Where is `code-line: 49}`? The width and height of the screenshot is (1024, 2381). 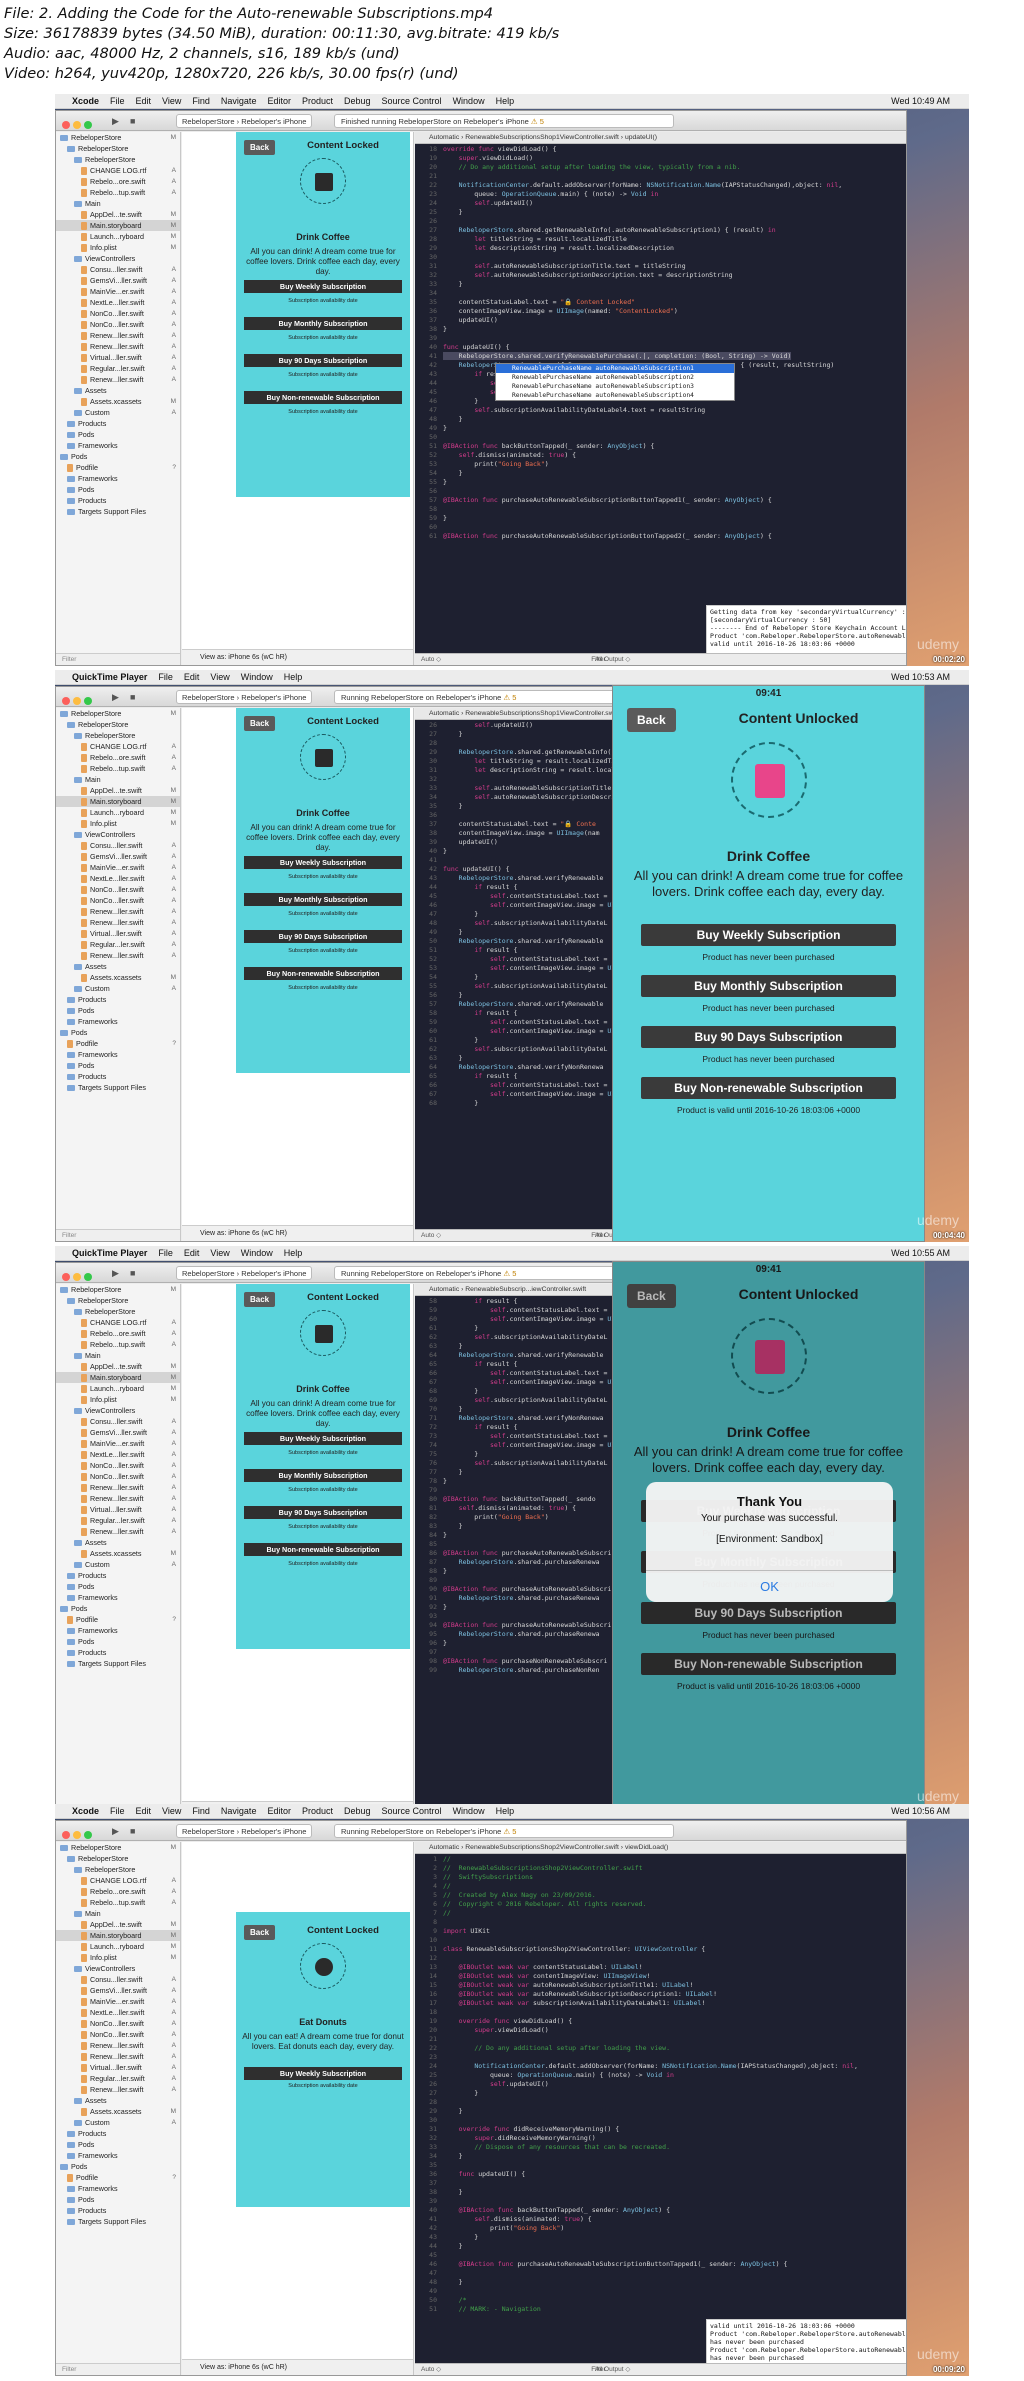 code-line: 49} is located at coordinates (660, 428).